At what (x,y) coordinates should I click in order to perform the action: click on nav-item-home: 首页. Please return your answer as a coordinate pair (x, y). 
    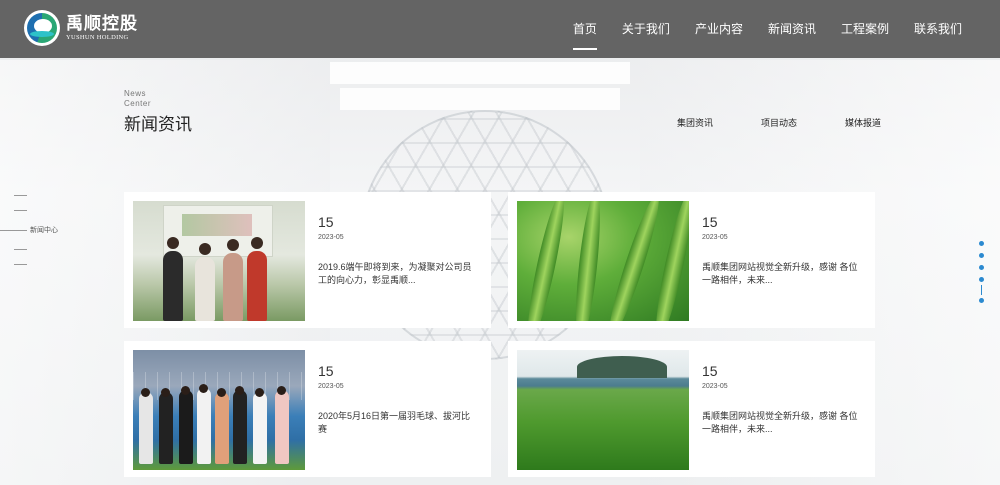
    Looking at the image, I should click on (584, 29).